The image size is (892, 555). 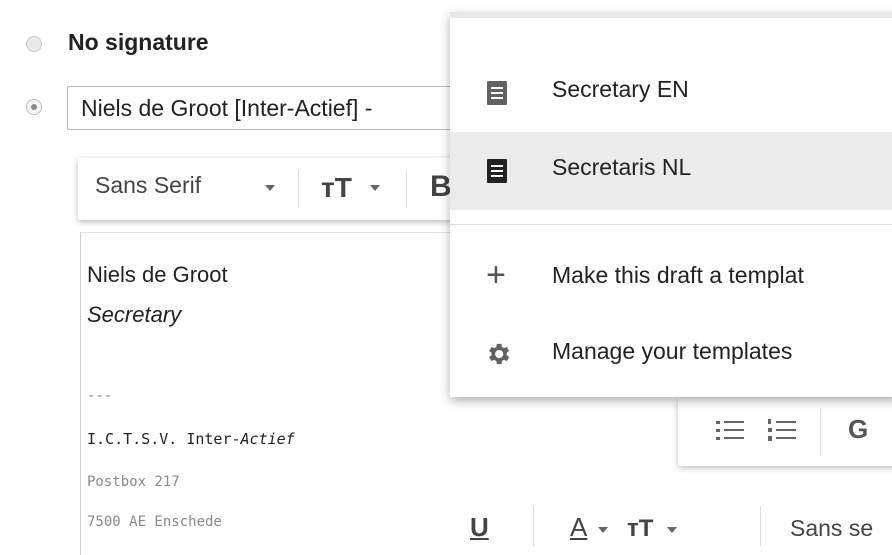 What do you see at coordinates (288, 189) in the screenshot?
I see `signature-editor-toolbar: Sans Serif тT B` at bounding box center [288, 189].